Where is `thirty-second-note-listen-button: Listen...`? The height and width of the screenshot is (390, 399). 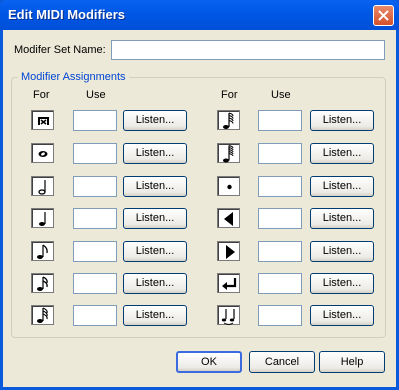
thirty-second-note-listen-button: Listen... is located at coordinates (155, 315).